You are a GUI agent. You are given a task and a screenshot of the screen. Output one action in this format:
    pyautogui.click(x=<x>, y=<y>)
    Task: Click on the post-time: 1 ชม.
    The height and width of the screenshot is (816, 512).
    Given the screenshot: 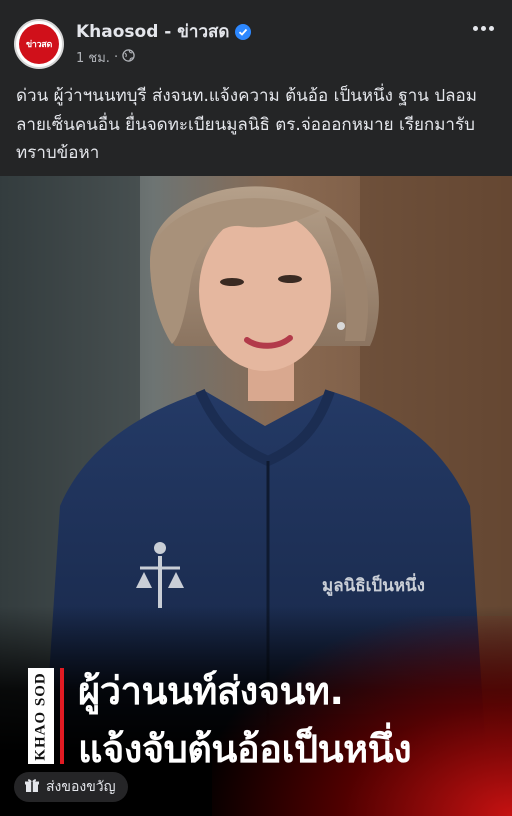 What is the action you would take?
    pyautogui.click(x=93, y=57)
    